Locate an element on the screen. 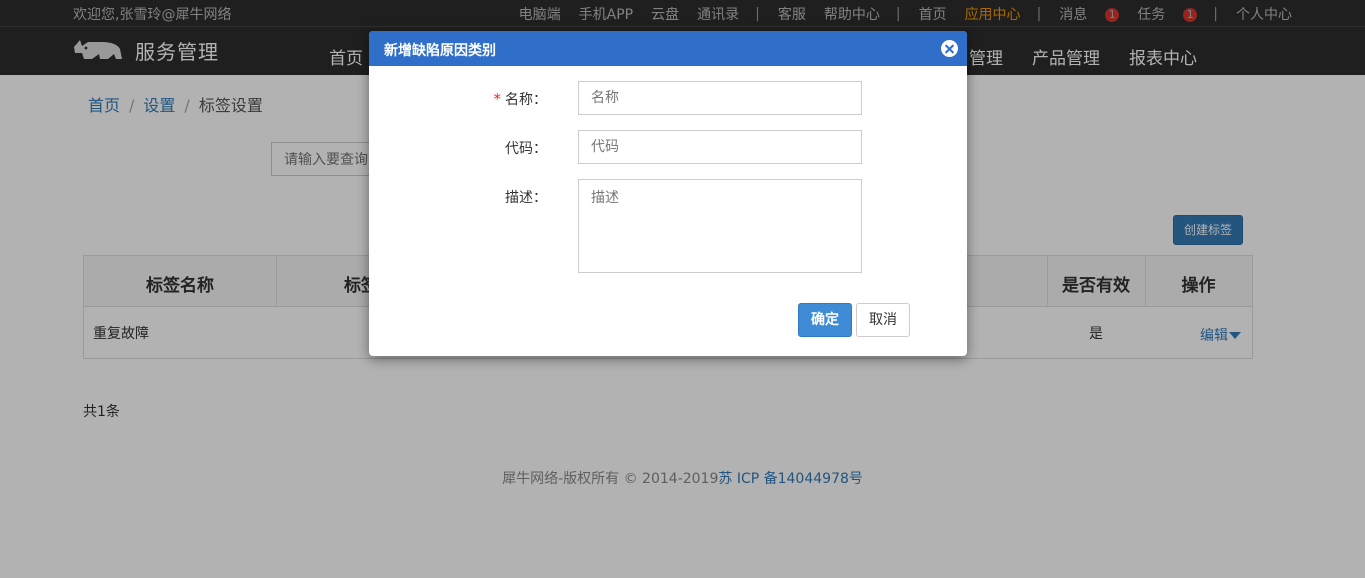  name-label: * 名称： is located at coordinates (521, 99).